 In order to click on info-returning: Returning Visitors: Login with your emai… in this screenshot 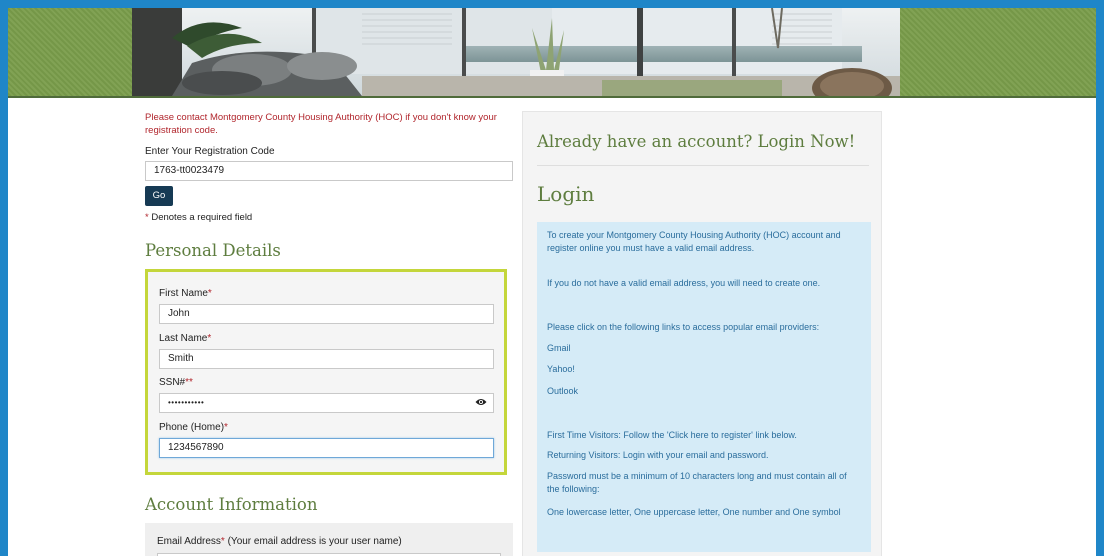, I will do `click(658, 455)`.